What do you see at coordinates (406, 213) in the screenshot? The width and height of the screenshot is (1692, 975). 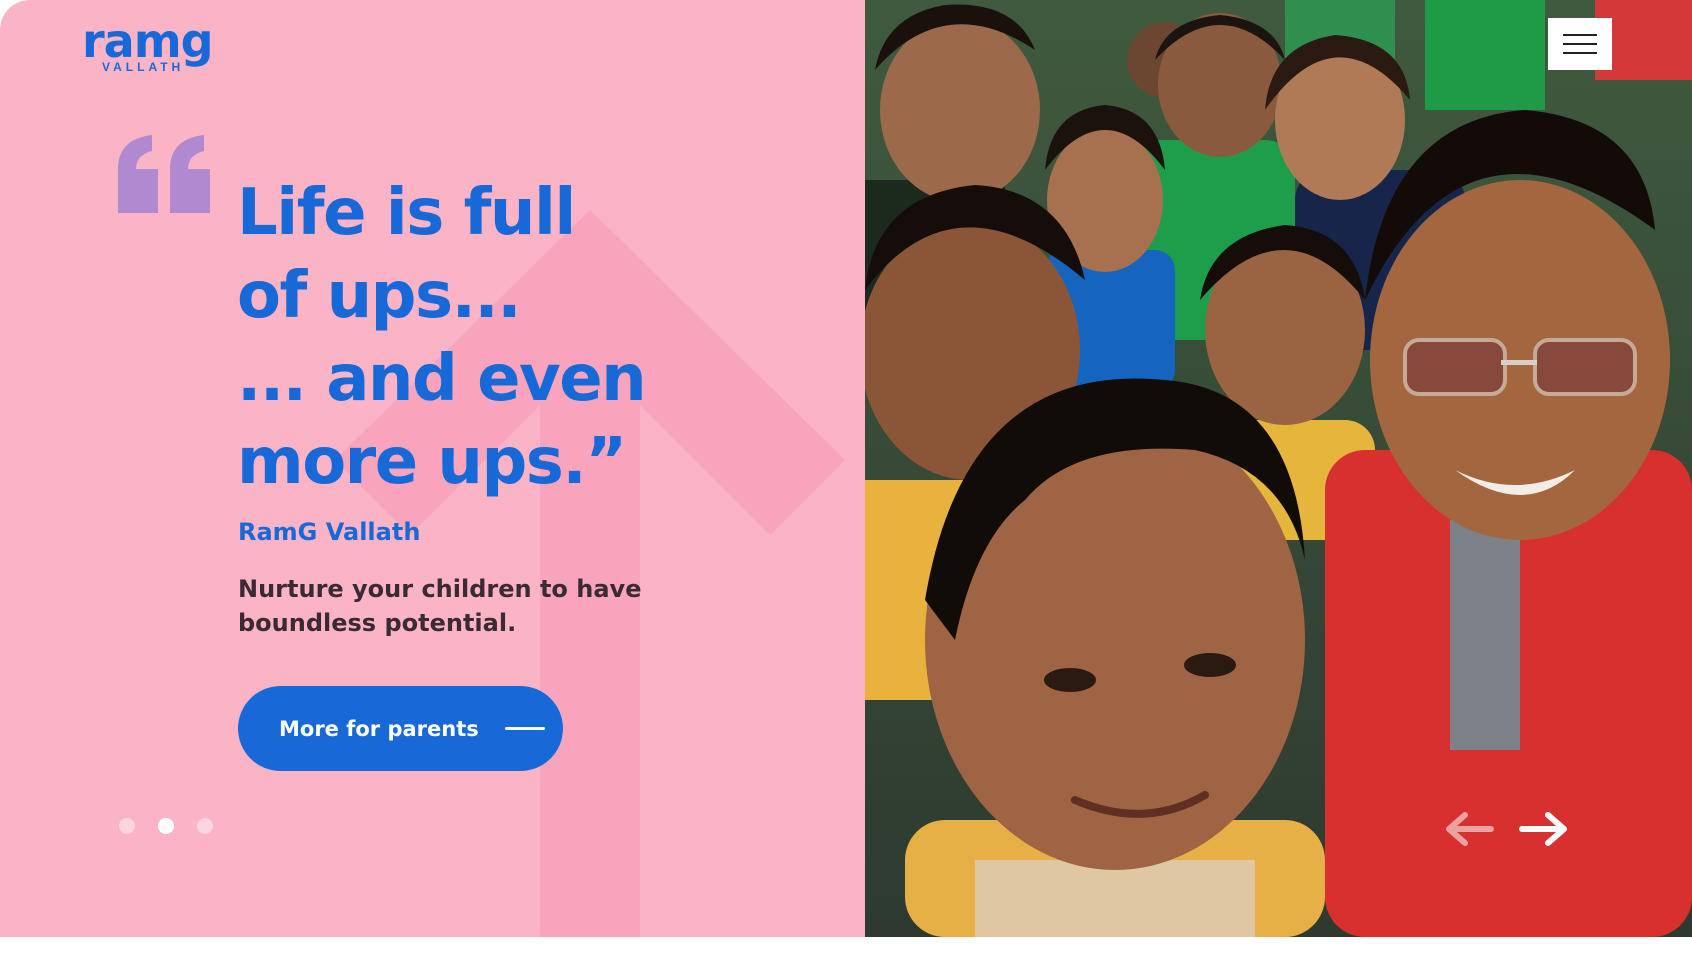 I see `headline-line: Life is full` at bounding box center [406, 213].